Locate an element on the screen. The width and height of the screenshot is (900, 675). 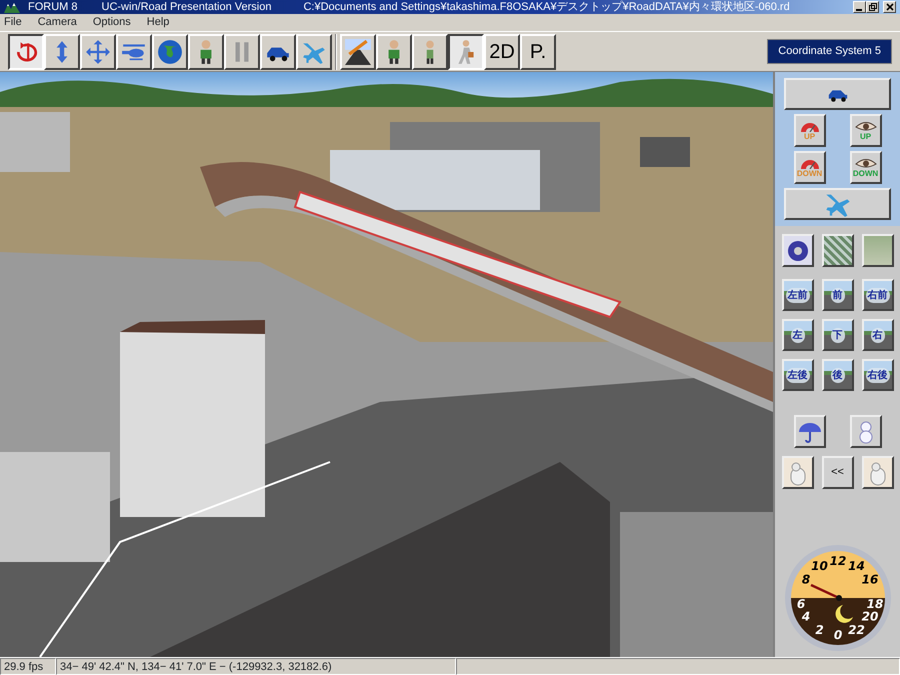
four-way-arrows-icon is located at coordinates (98, 51).